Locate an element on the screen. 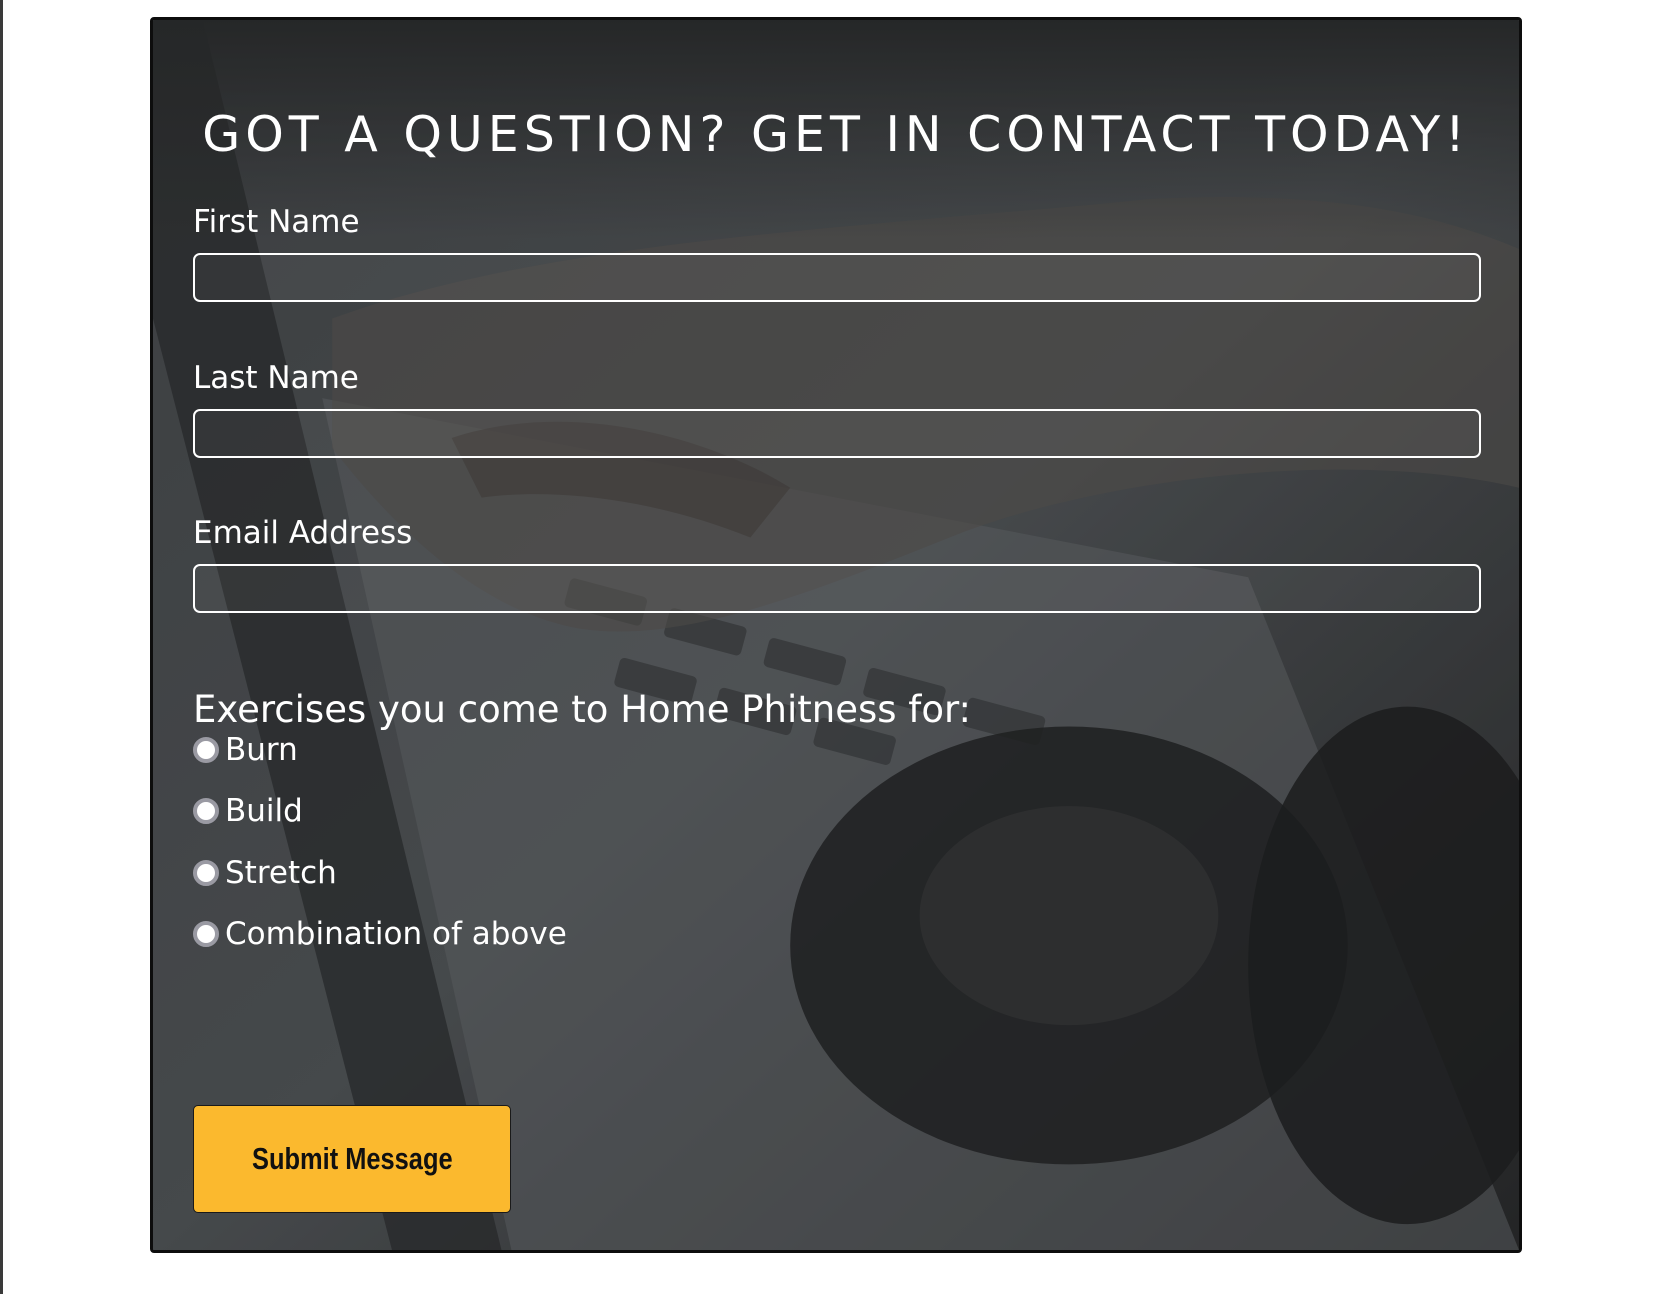 This screenshot has height=1294, width=1672. last-name-label: Last Name is located at coordinates (276, 378).